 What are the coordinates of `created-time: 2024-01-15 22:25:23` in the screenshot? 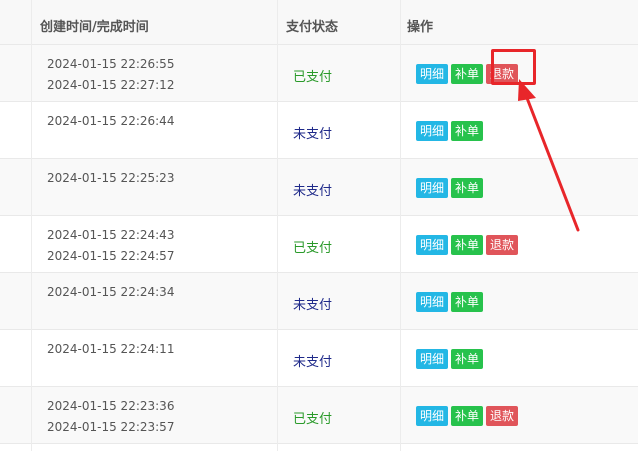 It's located at (111, 178).